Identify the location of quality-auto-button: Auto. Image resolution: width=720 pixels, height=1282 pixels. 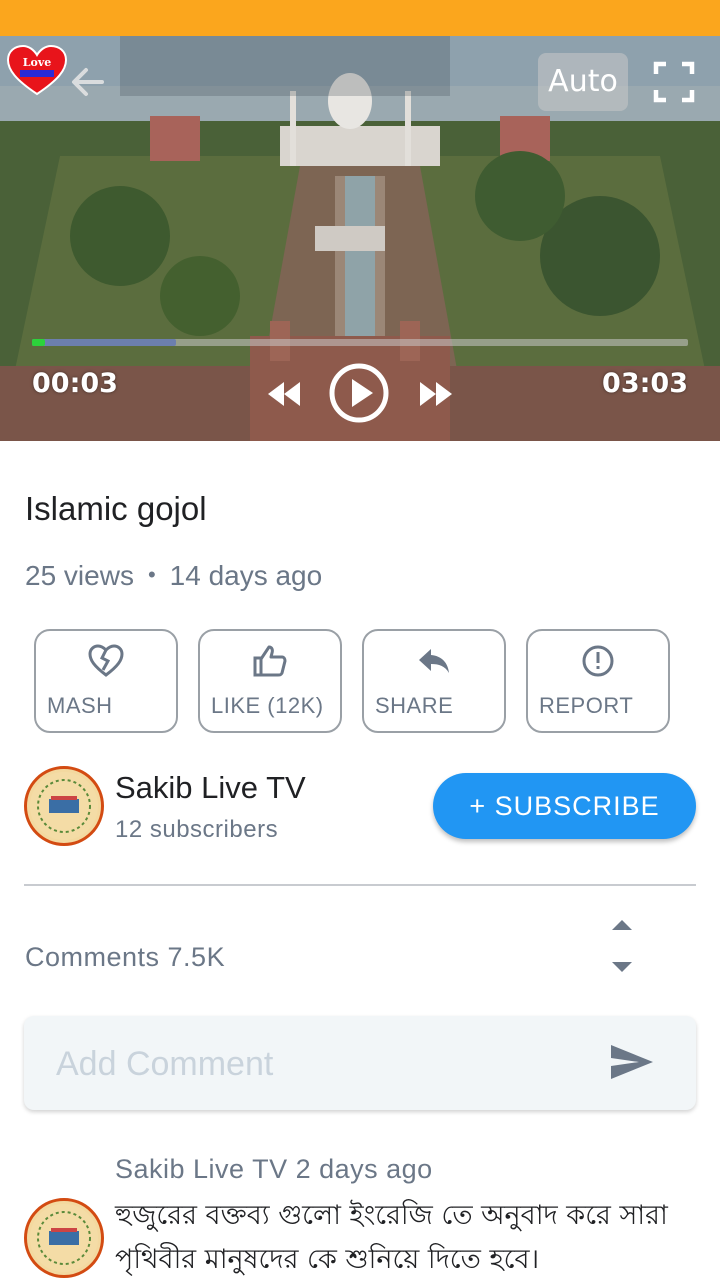
(583, 82).